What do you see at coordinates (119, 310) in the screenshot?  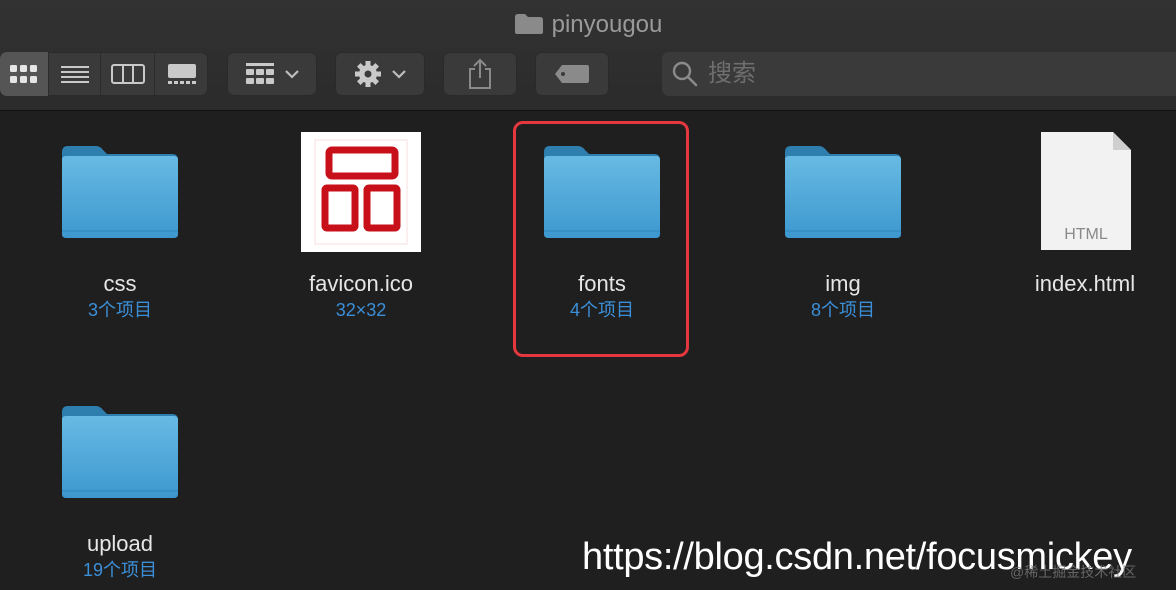 I see `file-info: 3个项目` at bounding box center [119, 310].